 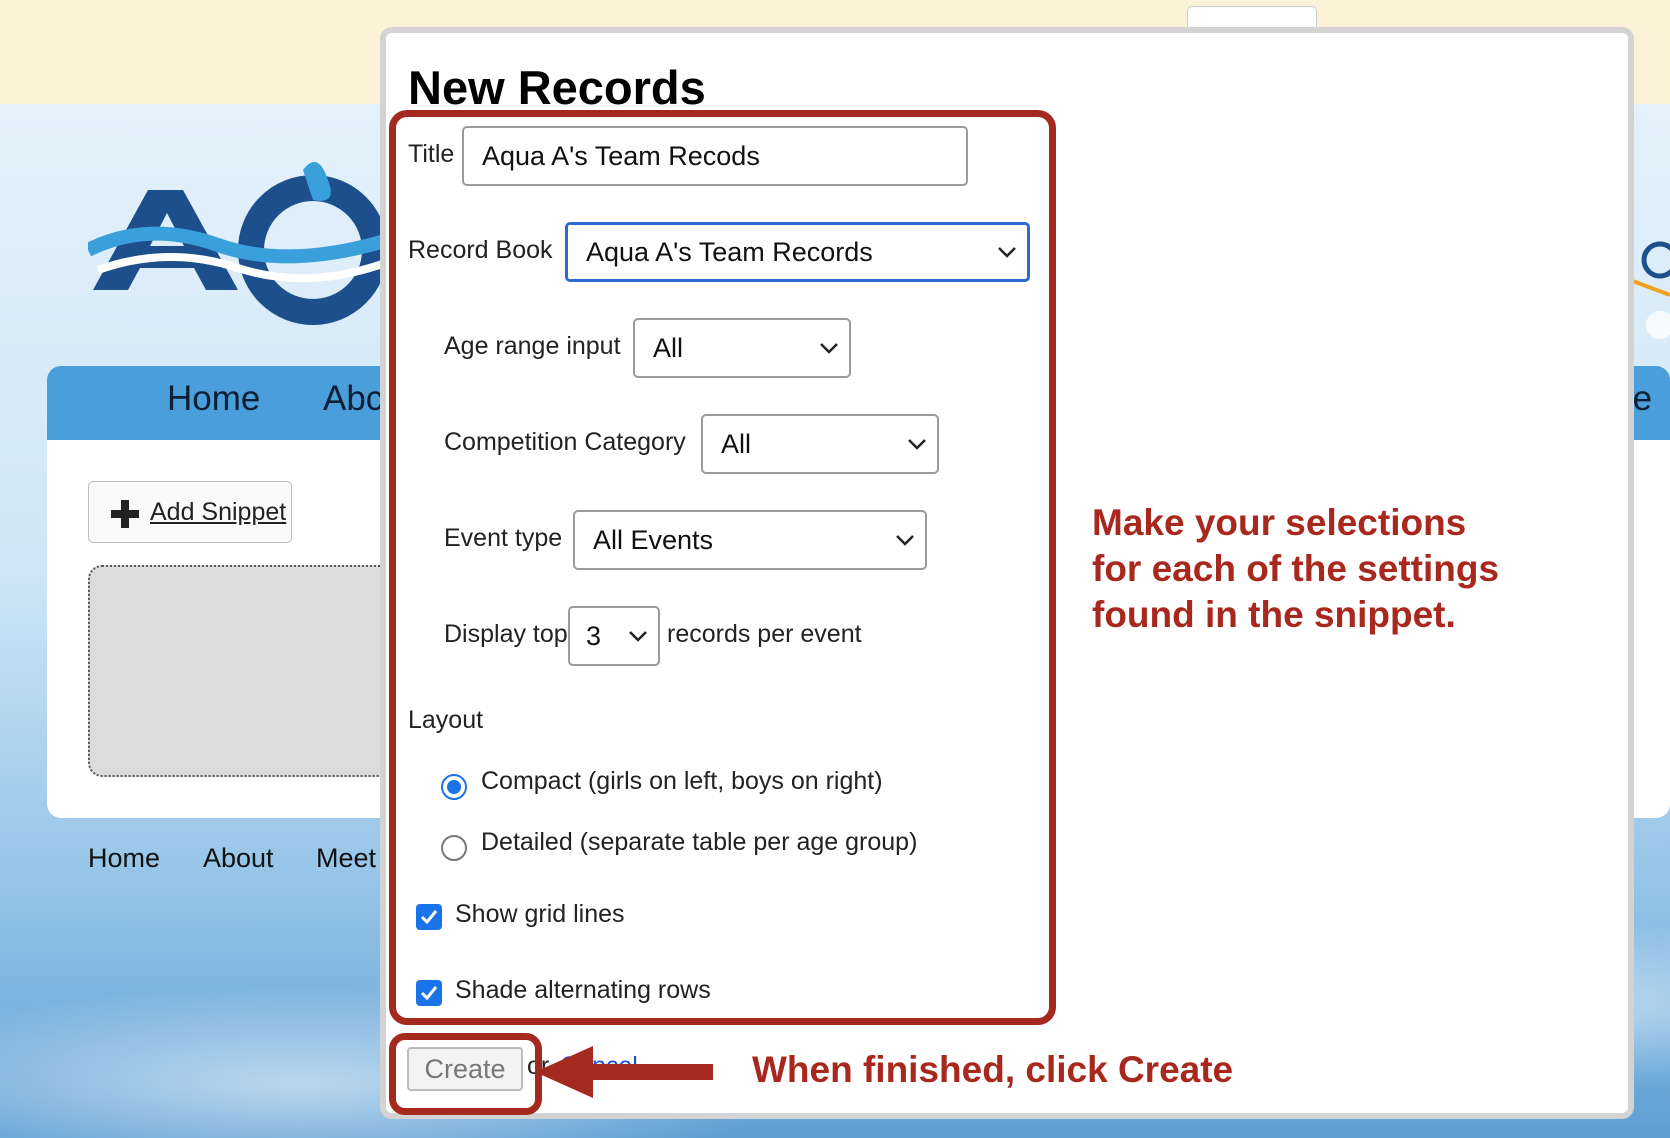 I want to click on side-decoration, so click(x=1650, y=290).